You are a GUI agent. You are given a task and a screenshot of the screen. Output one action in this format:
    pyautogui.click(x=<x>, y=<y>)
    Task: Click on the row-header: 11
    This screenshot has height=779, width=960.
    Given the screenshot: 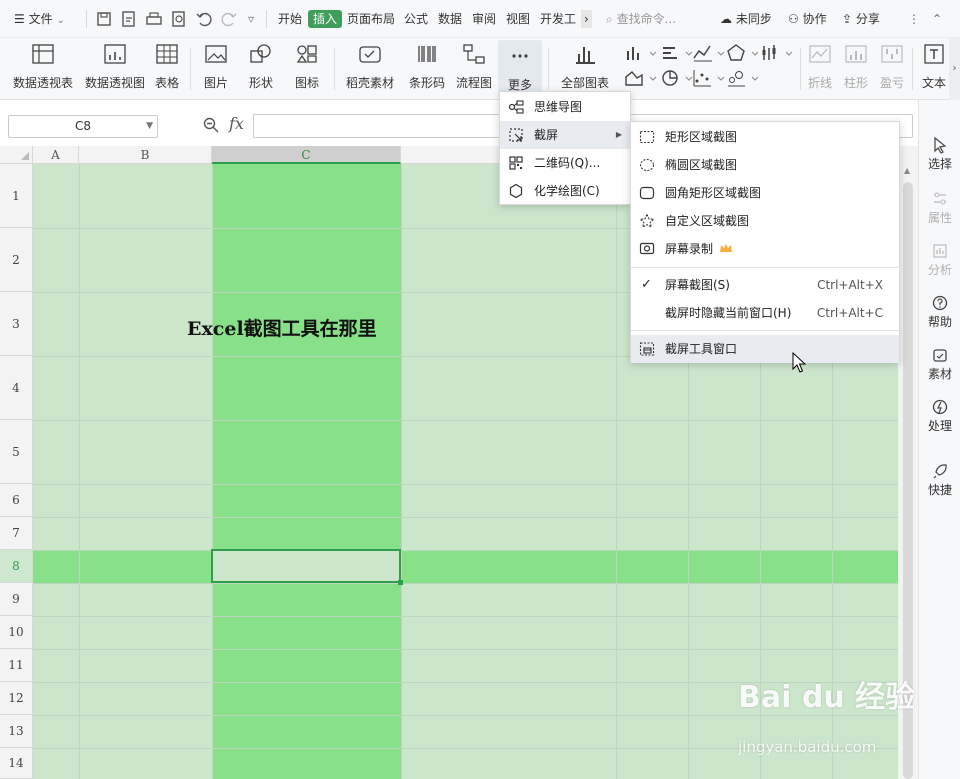 What is the action you would take?
    pyautogui.click(x=16, y=665)
    